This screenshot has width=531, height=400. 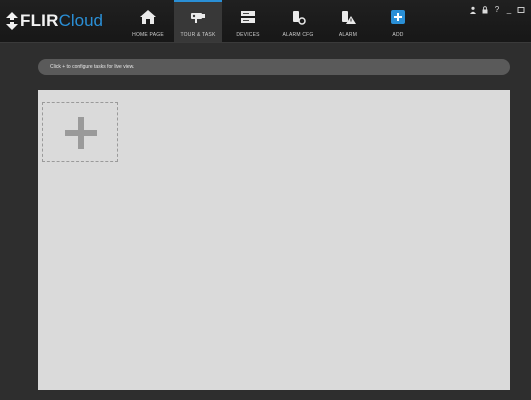 I want to click on alarm-config-icon, so click(x=299, y=18).